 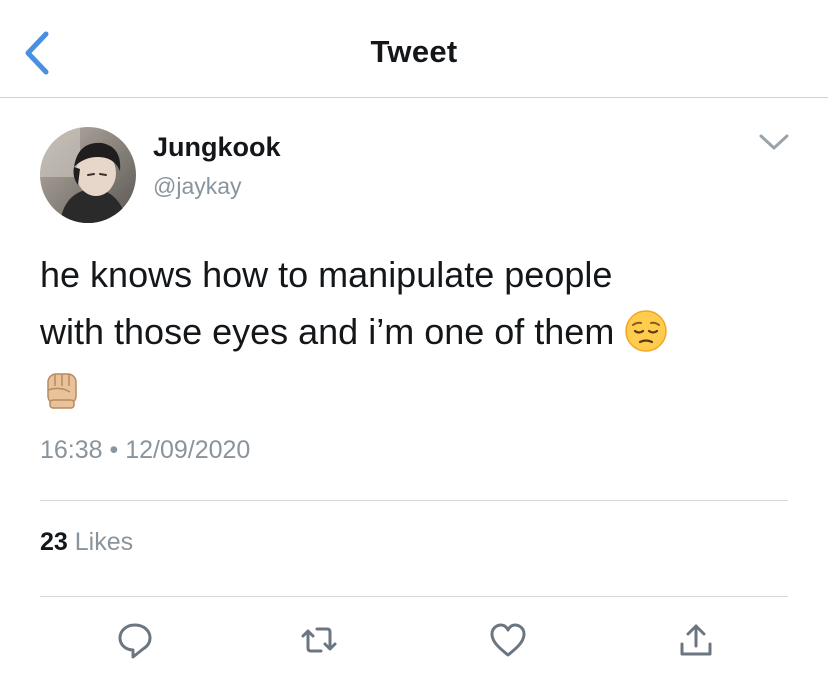 I want to click on like-button, so click(x=508, y=640).